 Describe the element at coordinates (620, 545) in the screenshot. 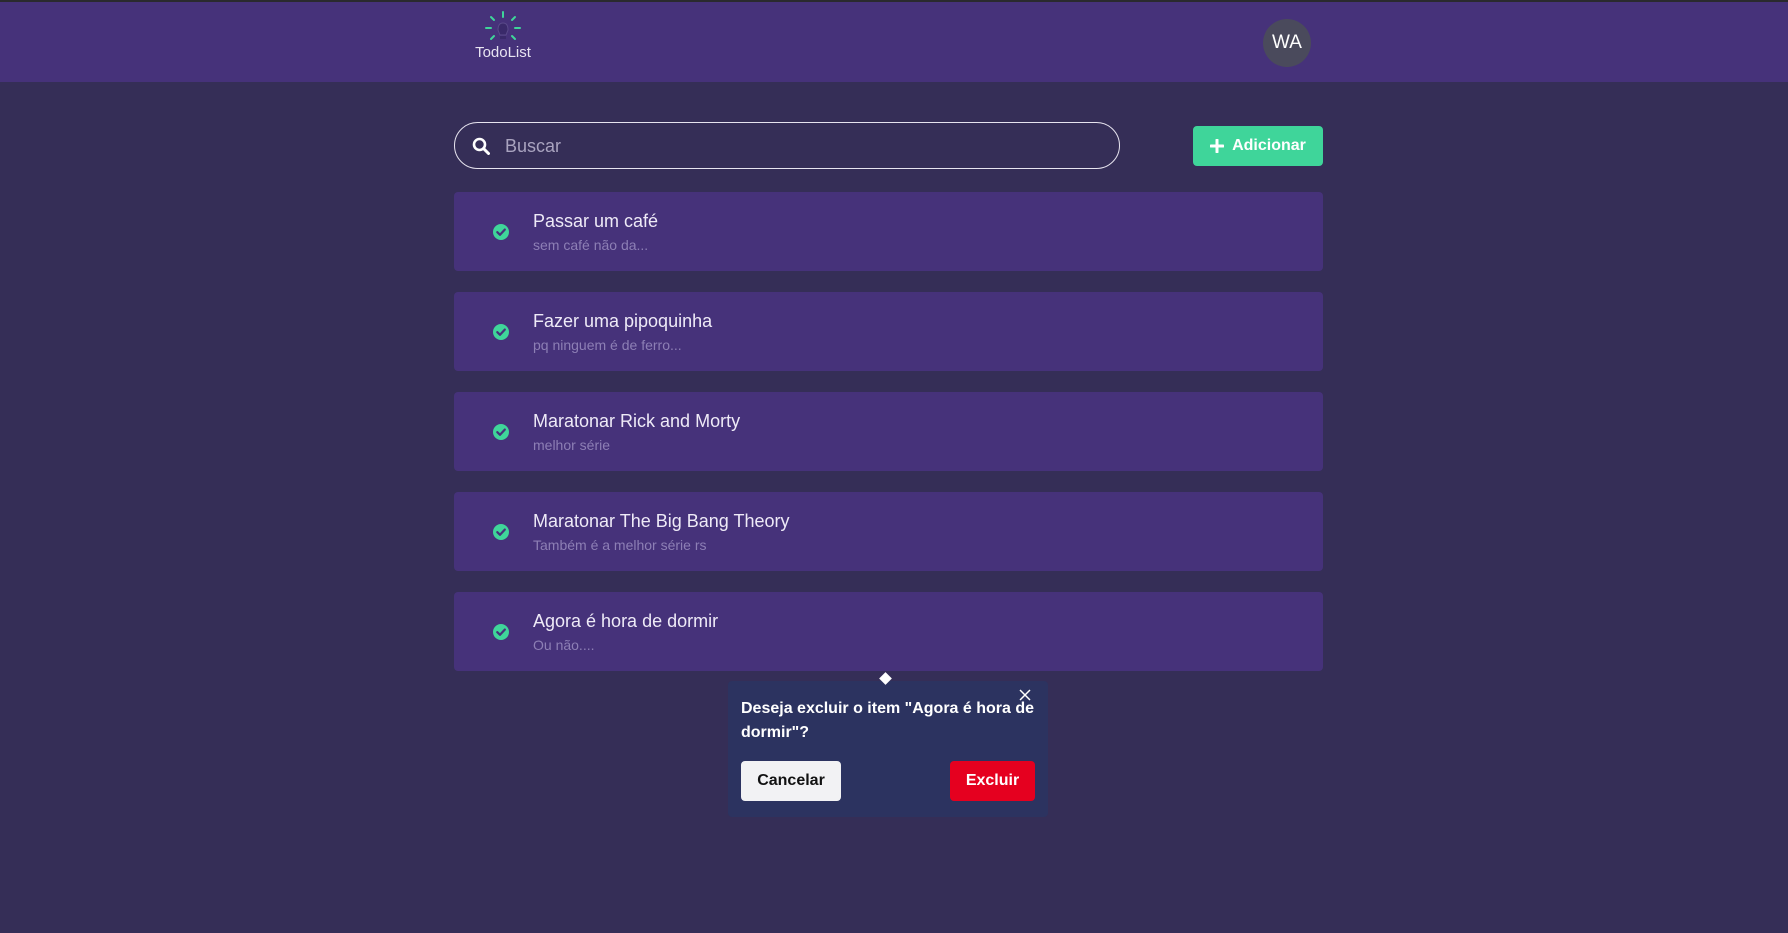

I see `task-description: Também é a melhor série rs` at that location.